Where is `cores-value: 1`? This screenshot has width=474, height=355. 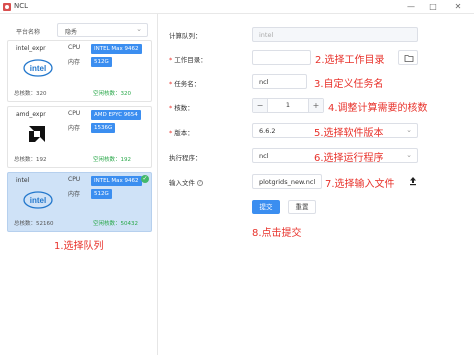
cores-value: 1 is located at coordinates (288, 105).